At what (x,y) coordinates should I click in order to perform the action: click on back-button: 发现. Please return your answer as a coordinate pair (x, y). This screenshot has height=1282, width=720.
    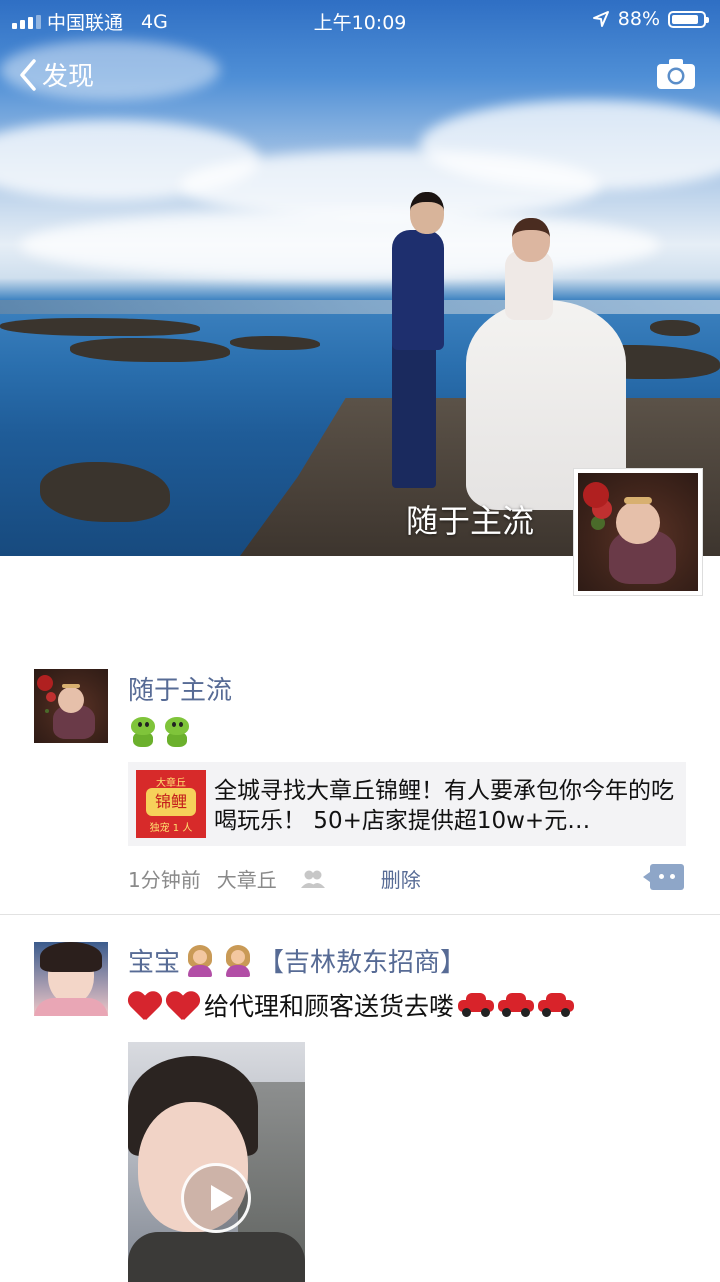
    Looking at the image, I should click on (56, 74).